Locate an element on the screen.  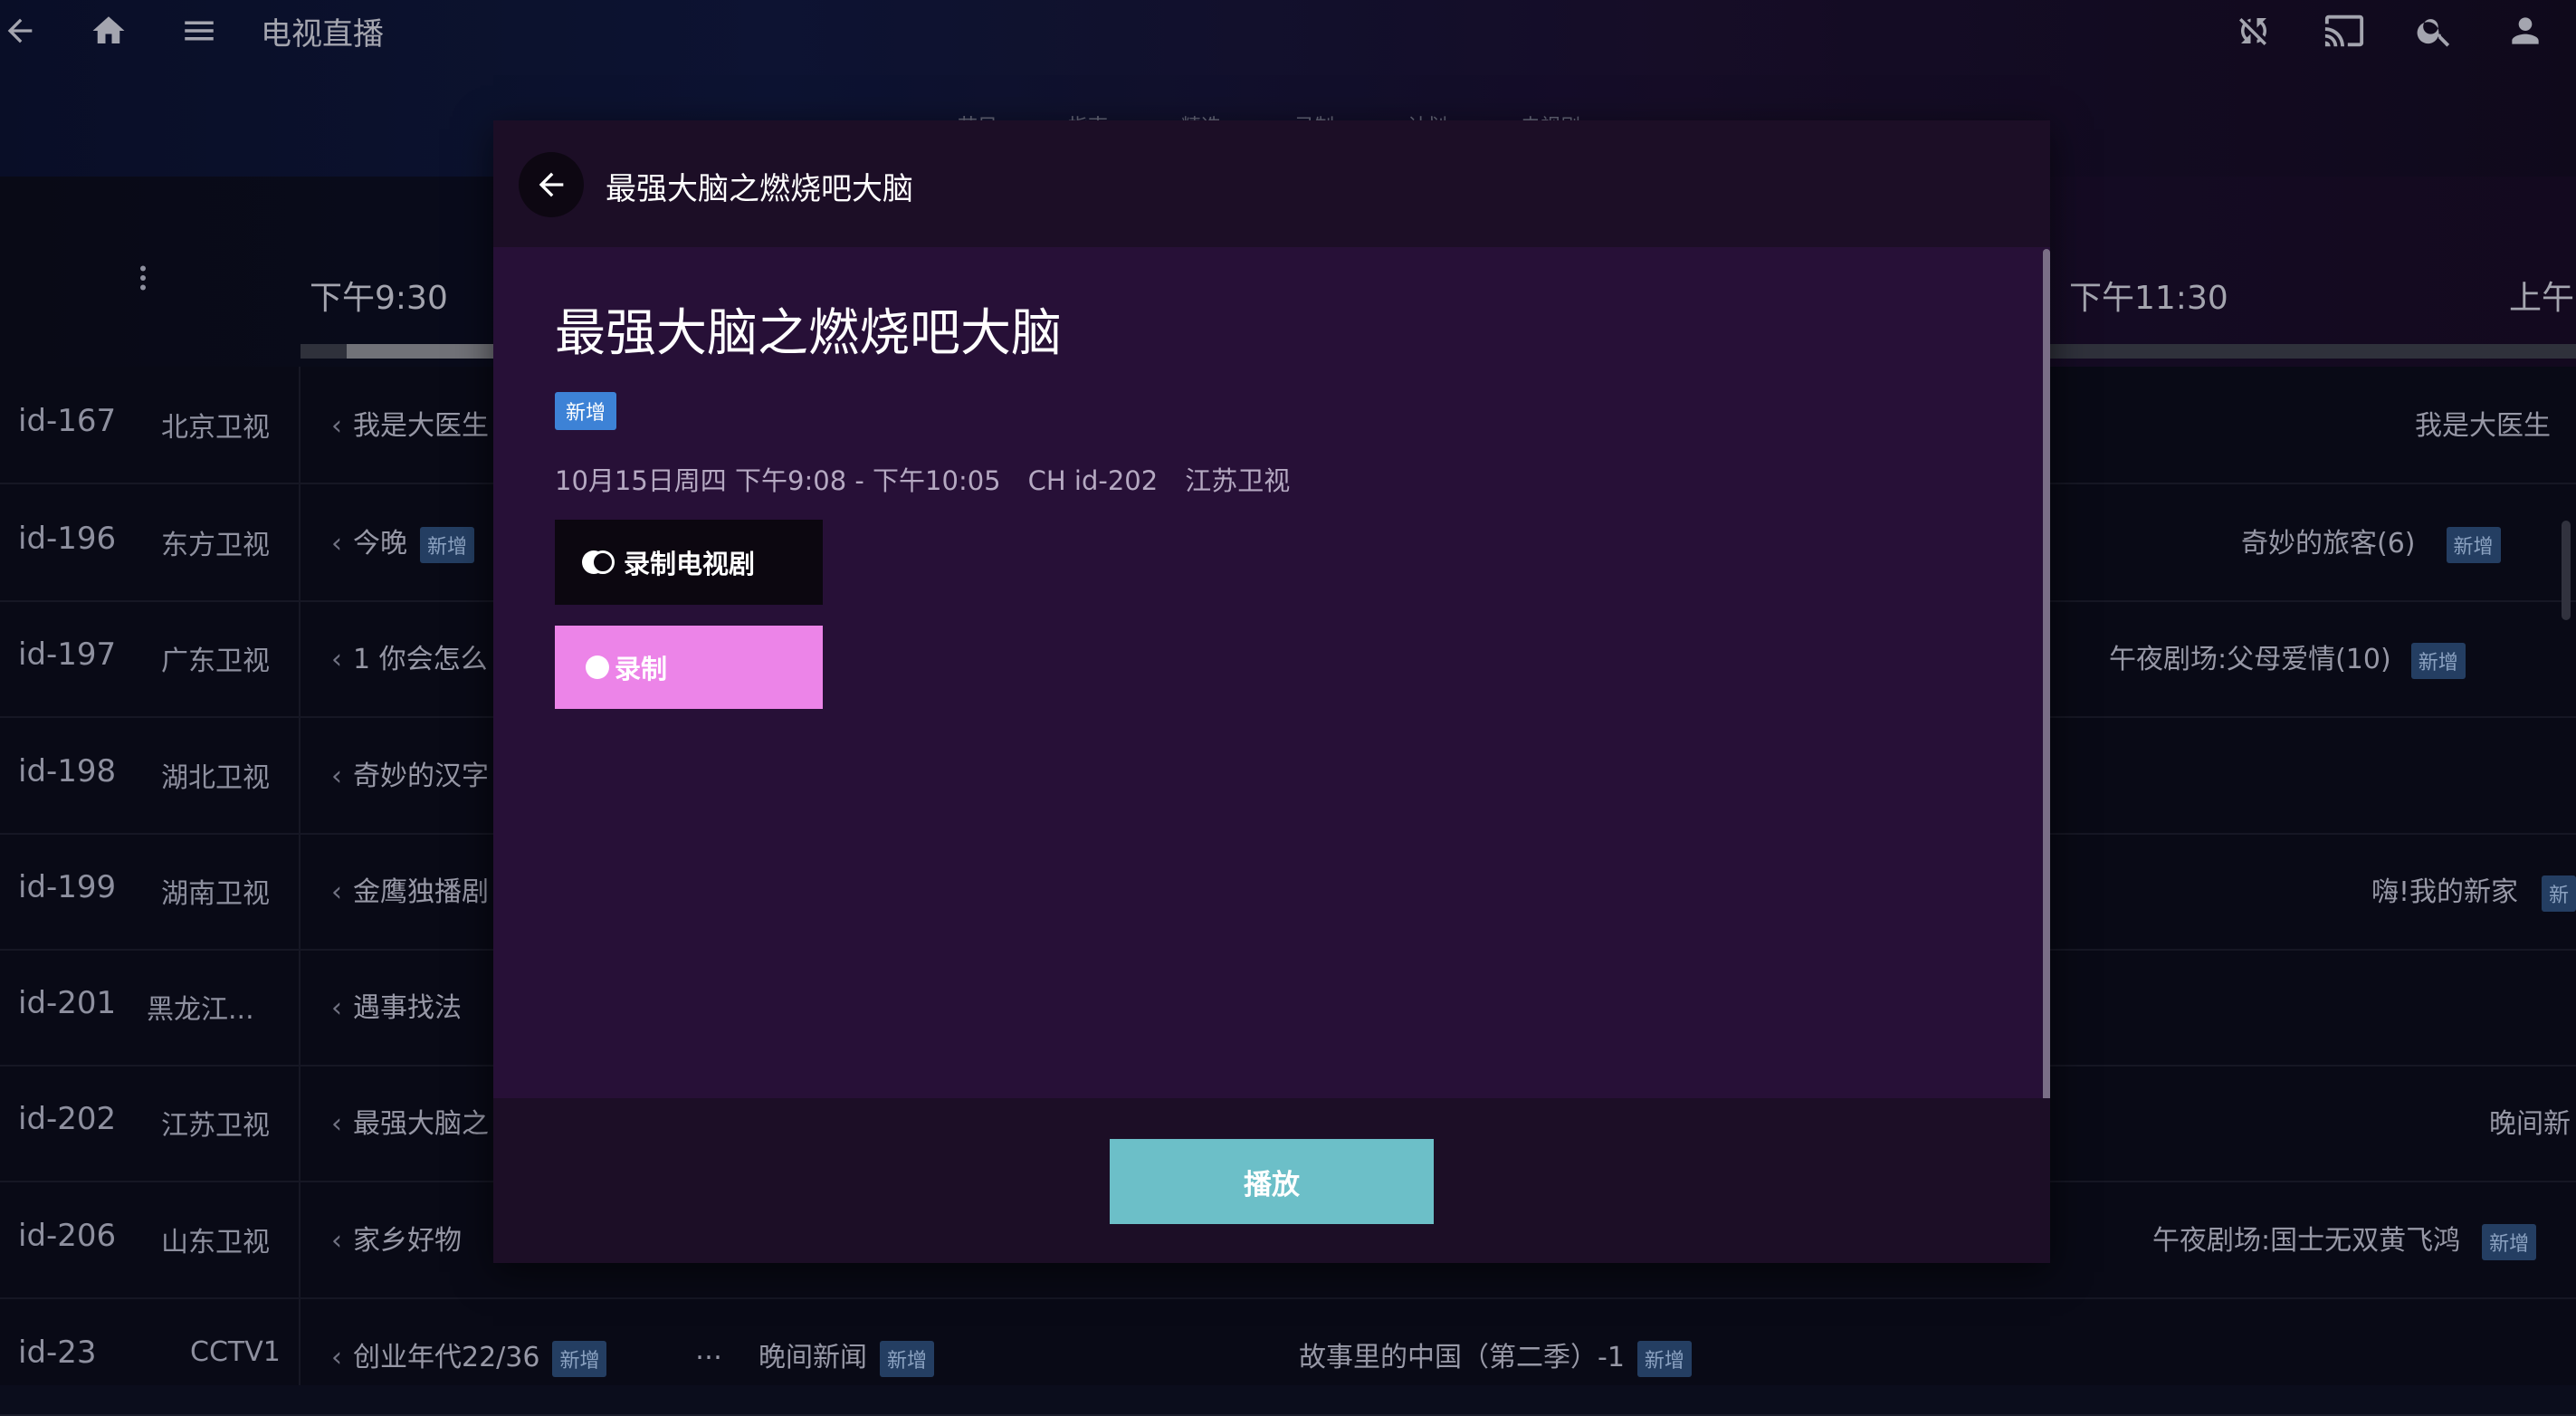
back-button is located at coordinates (552, 185).